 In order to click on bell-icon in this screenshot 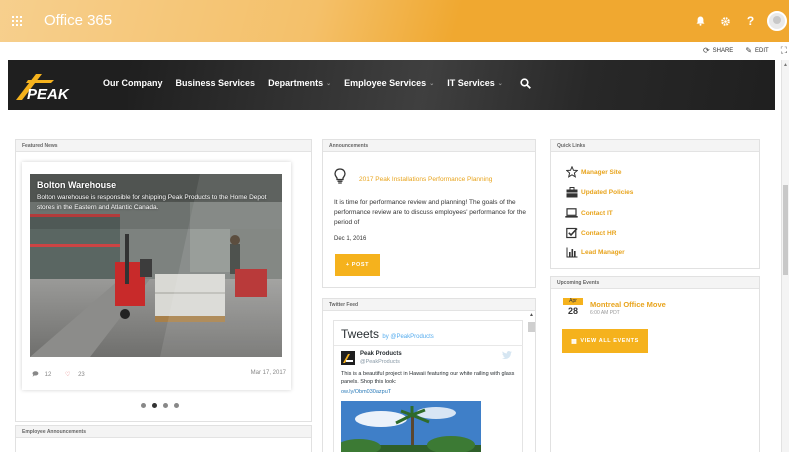, I will do `click(700, 21)`.